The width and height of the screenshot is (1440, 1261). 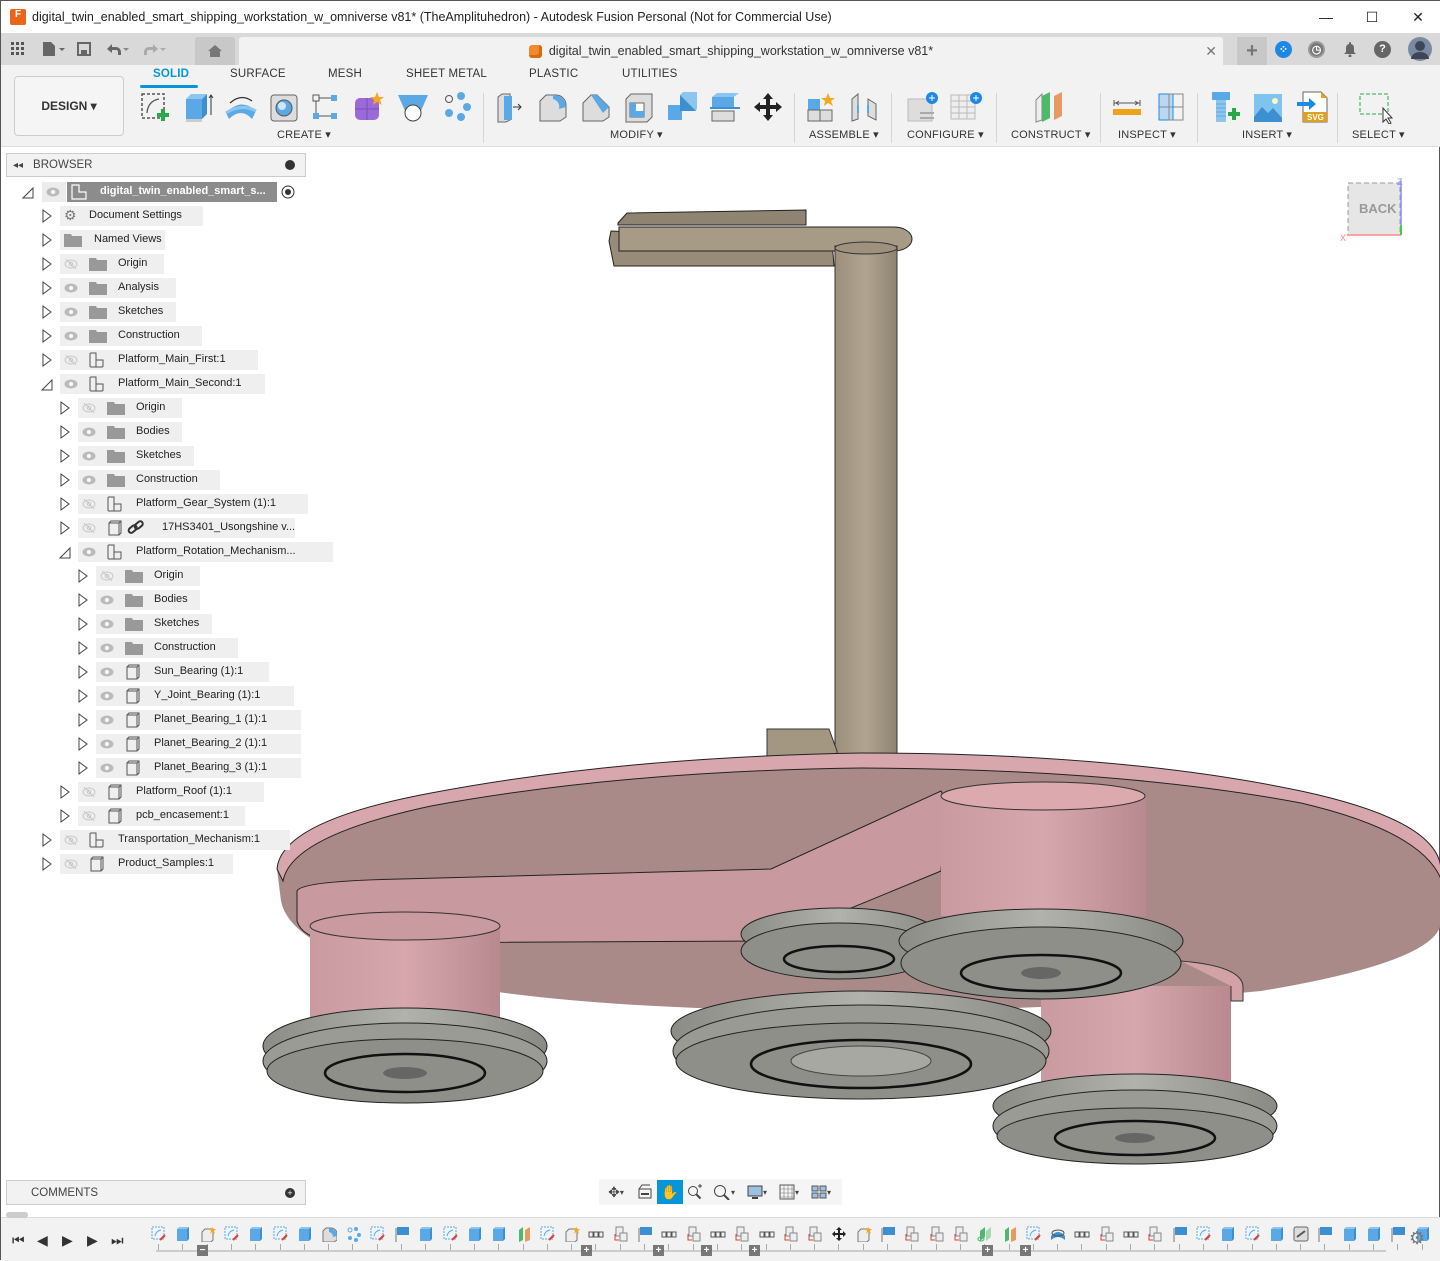 What do you see at coordinates (636, 134) in the screenshot?
I see `modify-menu: MODIFY ▾` at bounding box center [636, 134].